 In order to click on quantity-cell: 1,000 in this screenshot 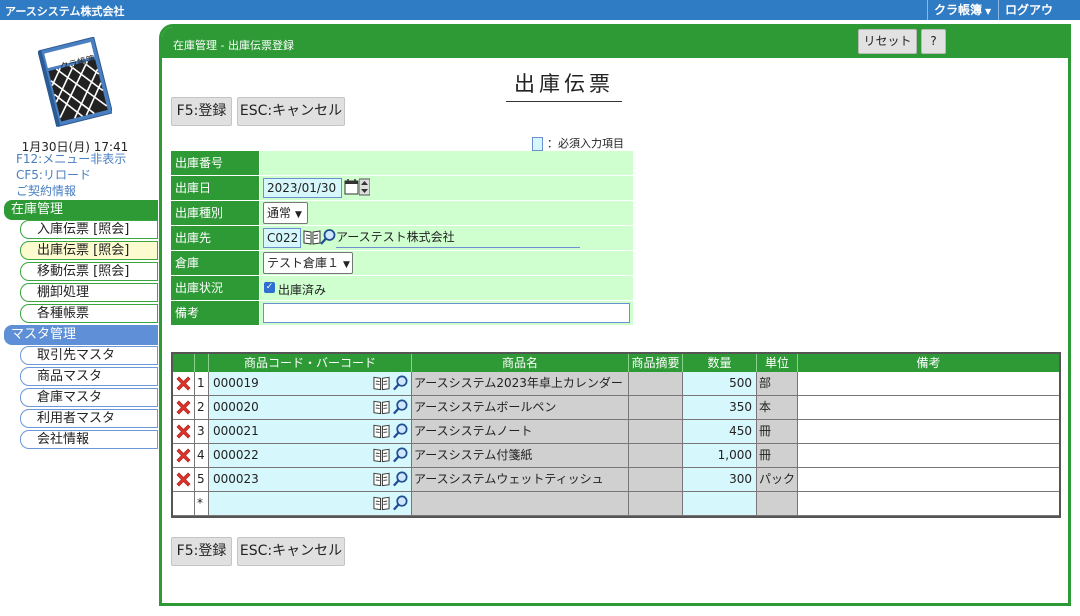, I will do `click(720, 456)`.